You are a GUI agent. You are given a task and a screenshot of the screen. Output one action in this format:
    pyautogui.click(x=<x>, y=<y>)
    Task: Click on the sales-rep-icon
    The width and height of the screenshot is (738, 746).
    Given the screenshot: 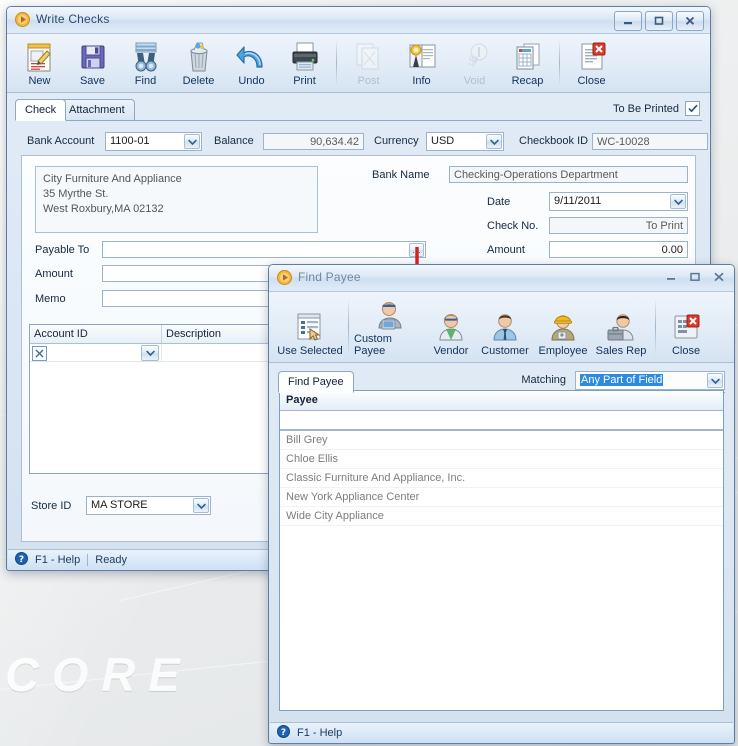 What is the action you would take?
    pyautogui.click(x=621, y=327)
    